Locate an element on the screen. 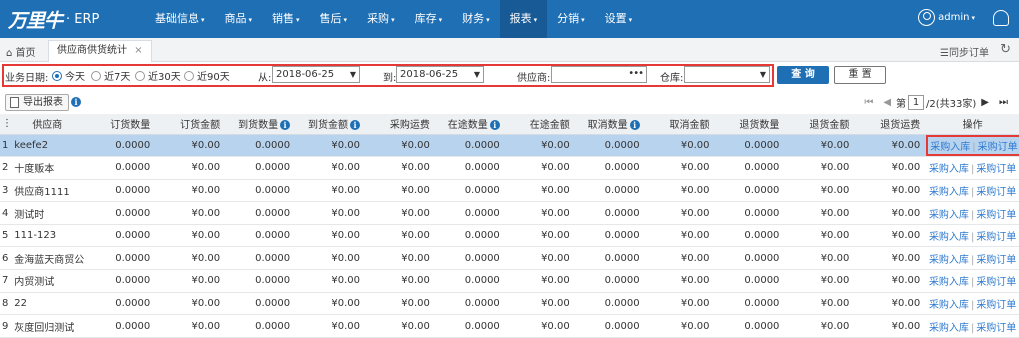  radio-today: 今天 is located at coordinates (68, 75).